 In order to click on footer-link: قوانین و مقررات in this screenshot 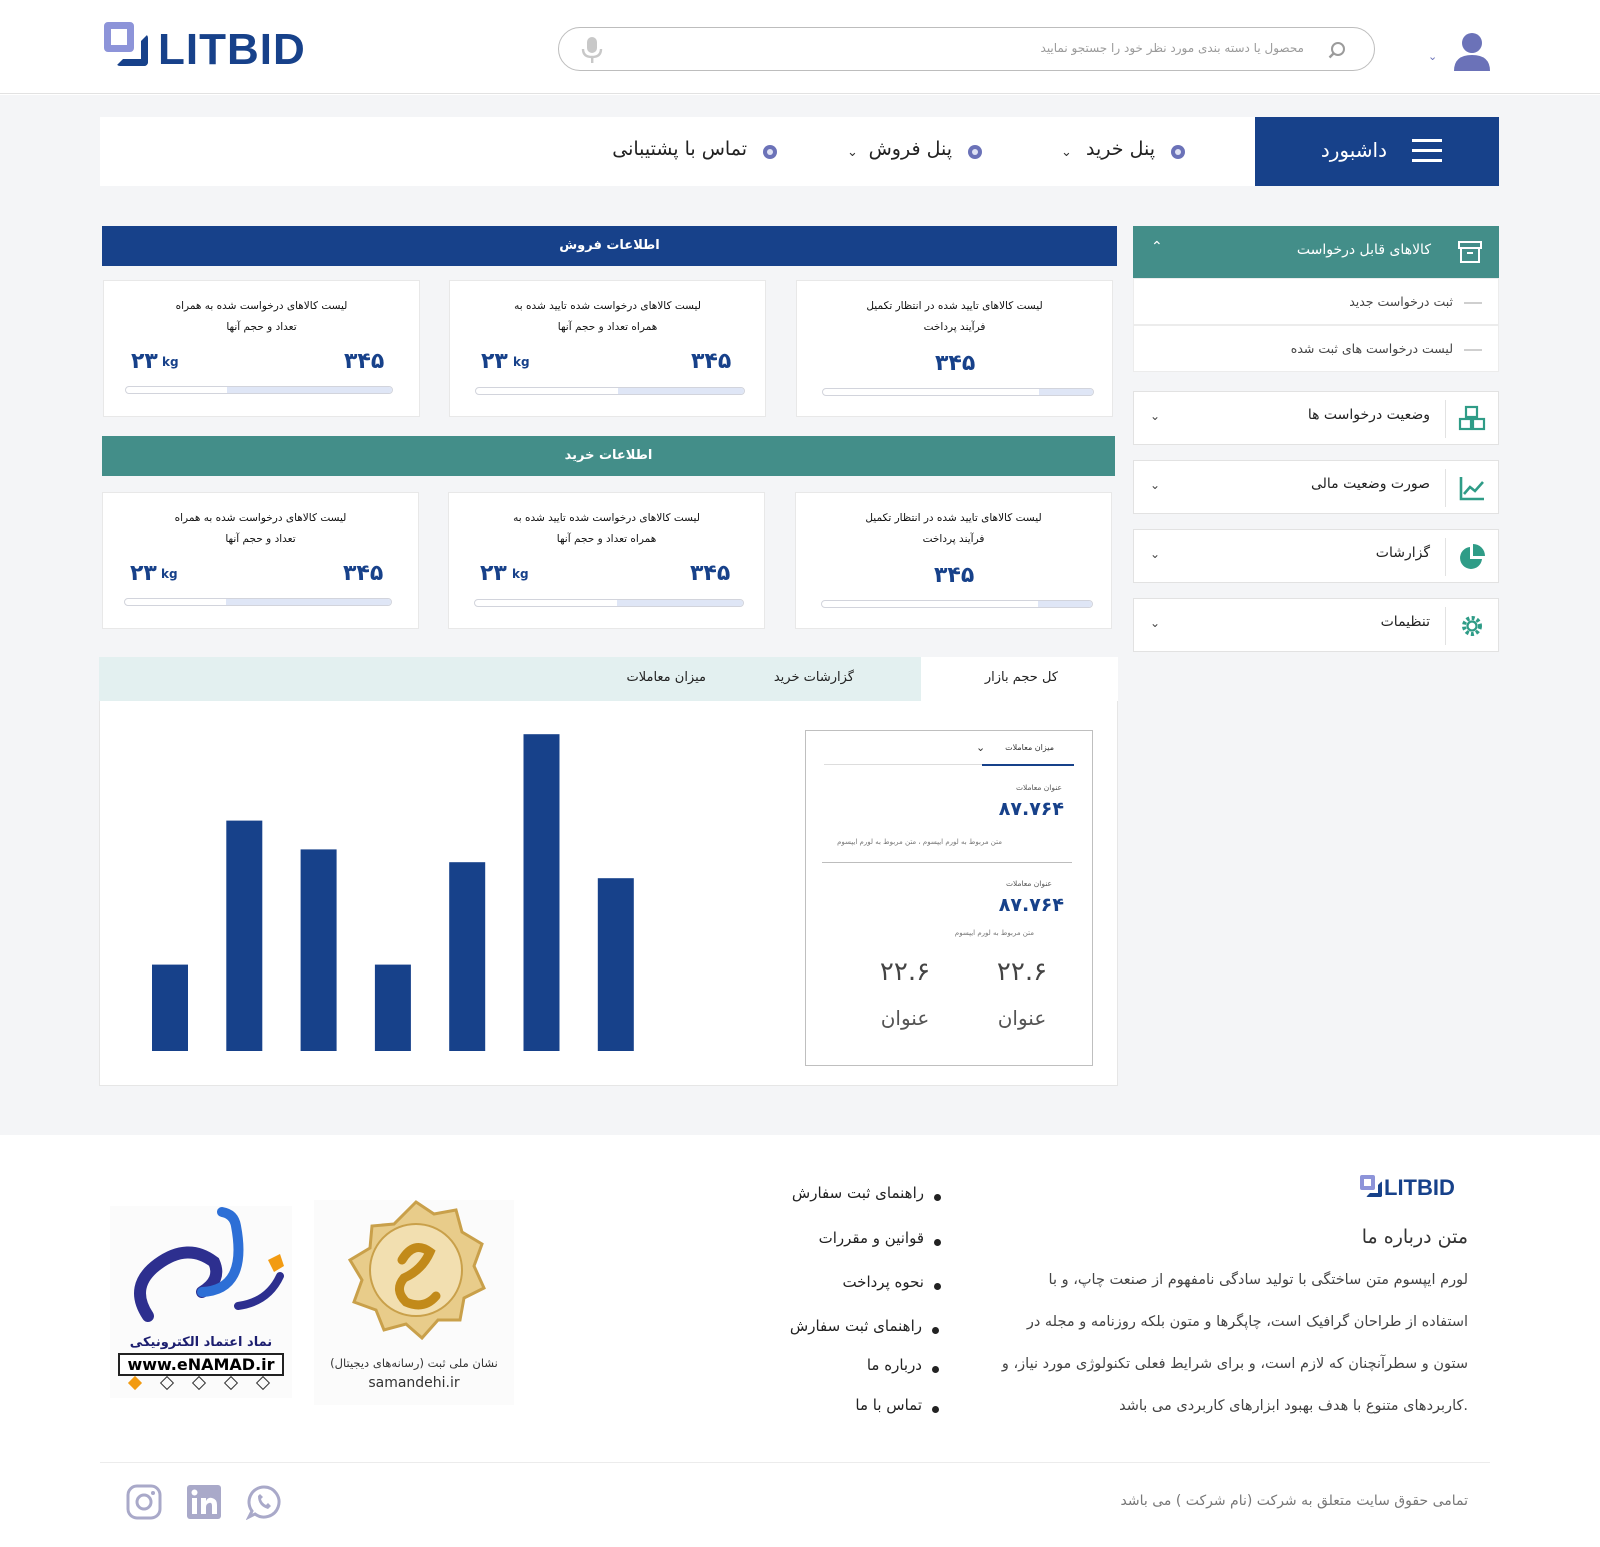, I will do `click(871, 1238)`.